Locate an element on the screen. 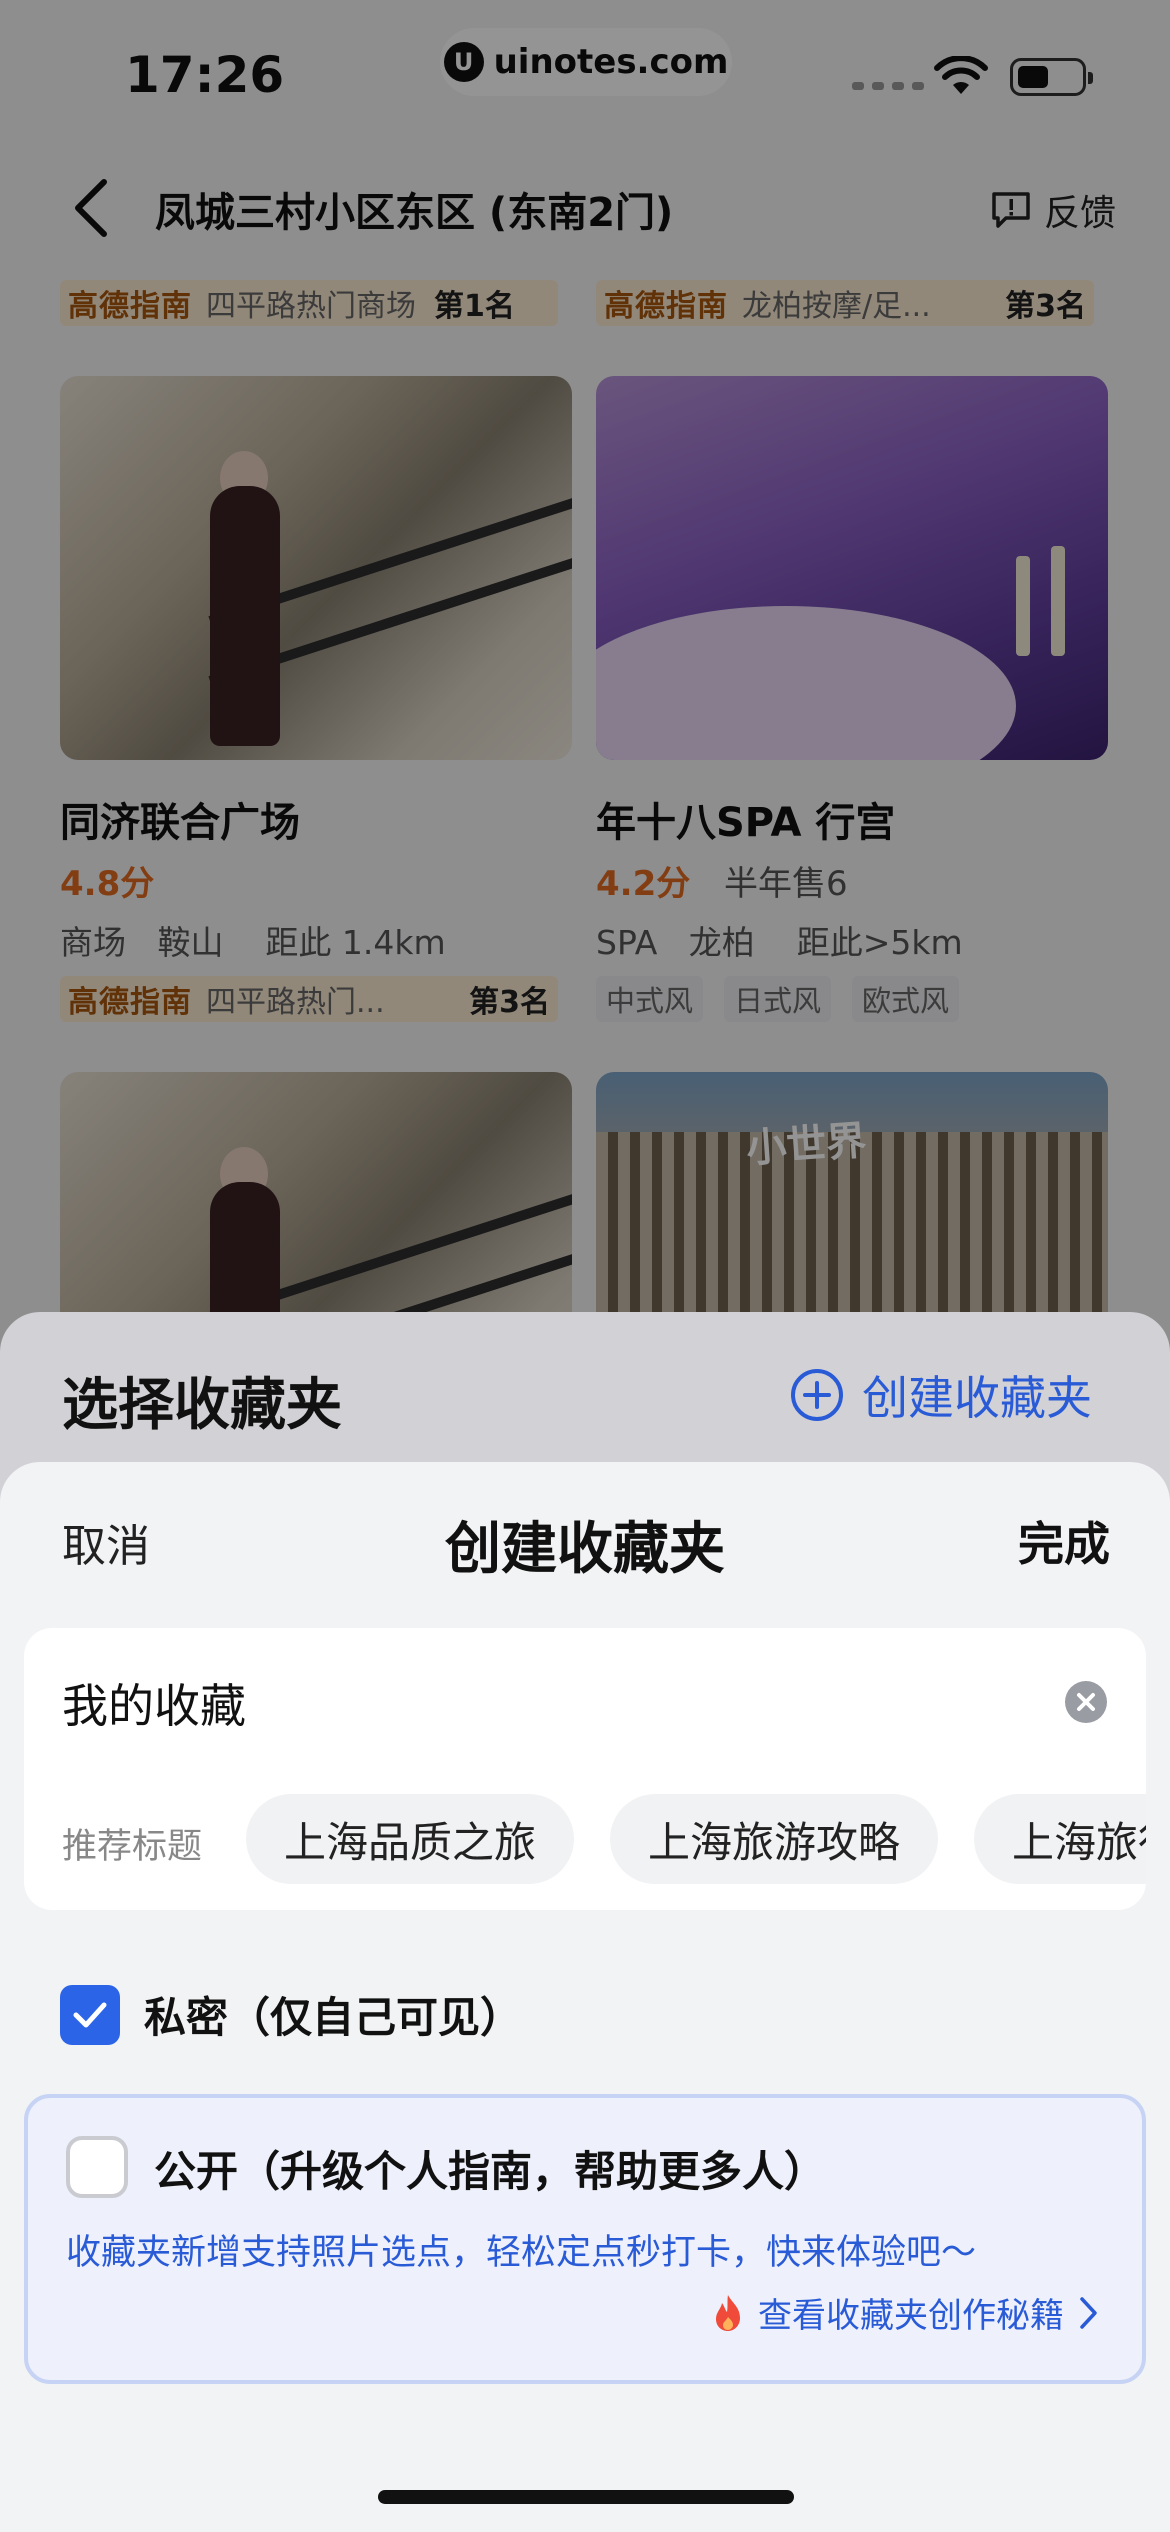 This screenshot has height=2532, width=1170. private-option: 私密（仅自己可见） is located at coordinates (291, 2014).